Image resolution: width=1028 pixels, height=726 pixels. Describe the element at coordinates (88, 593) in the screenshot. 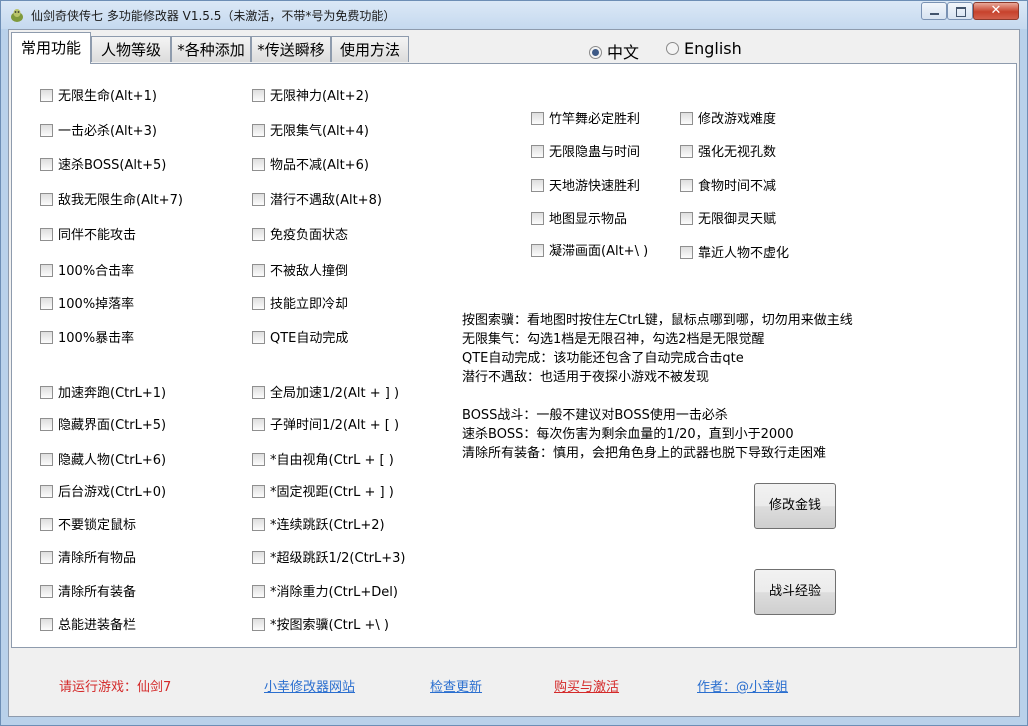

I see `option-clear-equipment: 清除所有装备` at that location.